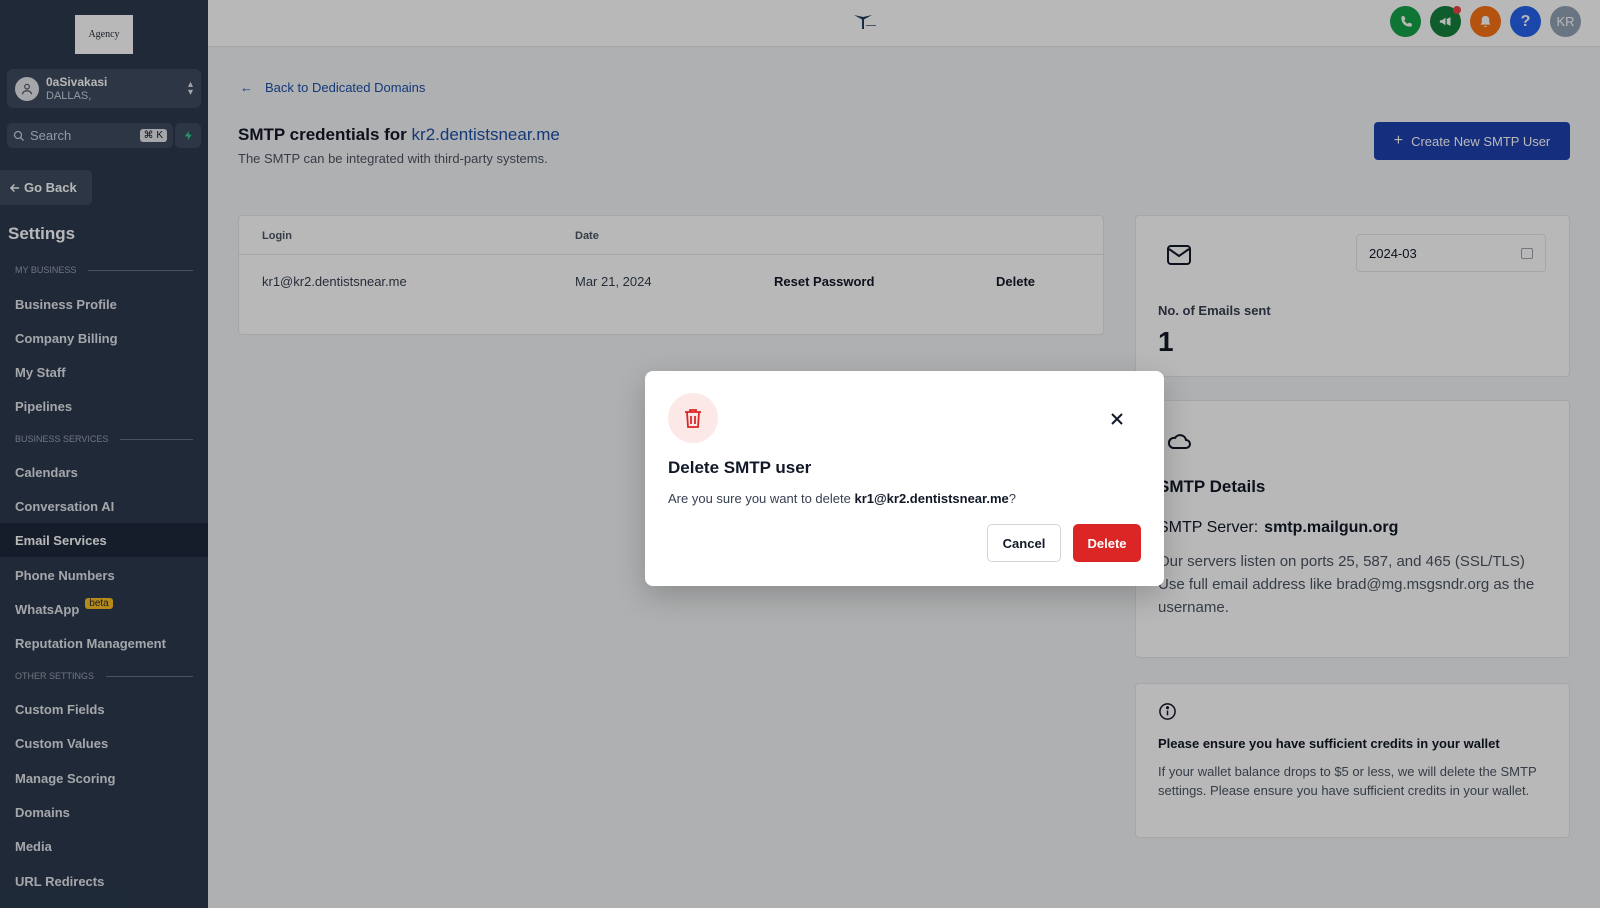 The height and width of the screenshot is (908, 1600). What do you see at coordinates (931, 498) in the screenshot?
I see `dialog-email: kr1@kr2.dentistsnear.me` at bounding box center [931, 498].